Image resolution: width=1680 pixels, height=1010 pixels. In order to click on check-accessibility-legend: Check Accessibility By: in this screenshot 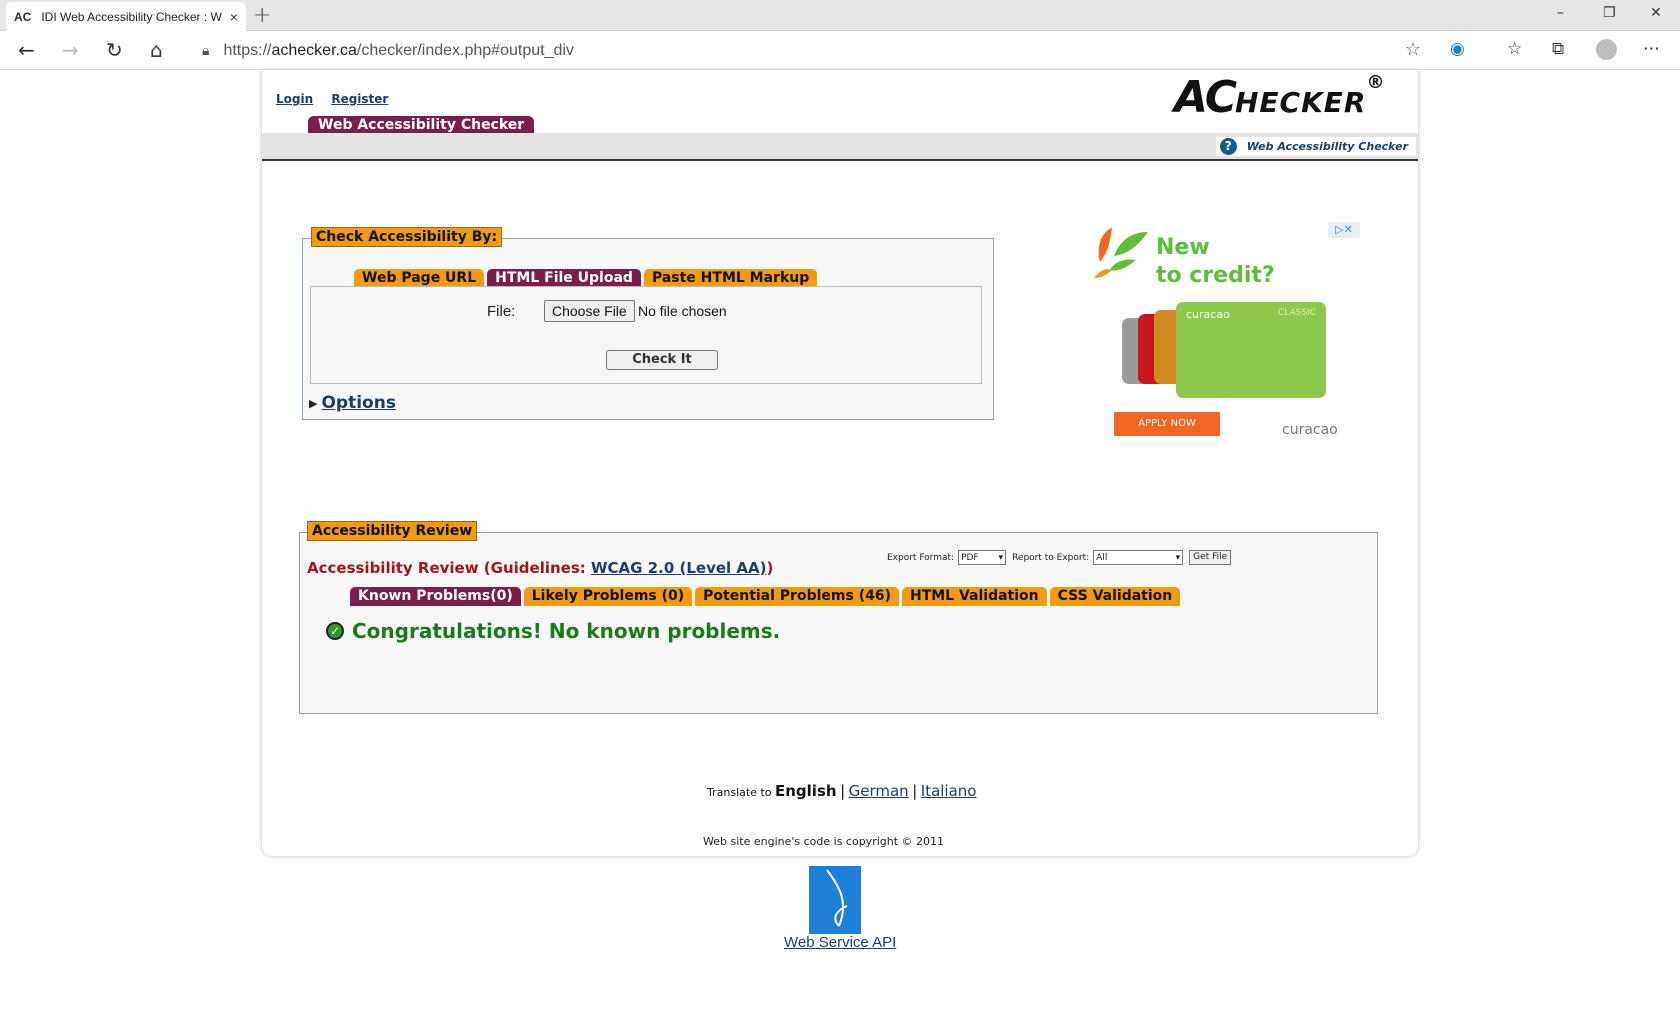, I will do `click(407, 237)`.